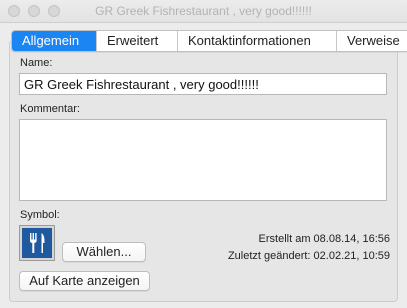  Describe the element at coordinates (203, 84) in the screenshot. I see `name-field` at that location.